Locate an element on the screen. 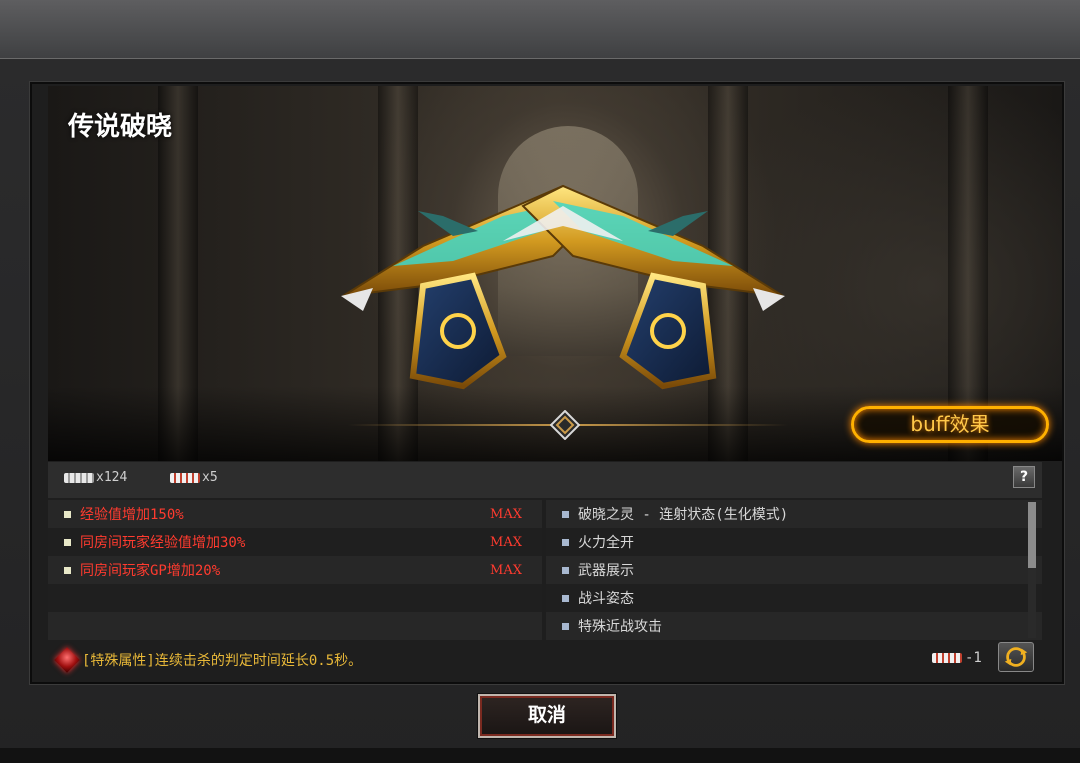  ticket-count-label: x124 is located at coordinates (112, 477).